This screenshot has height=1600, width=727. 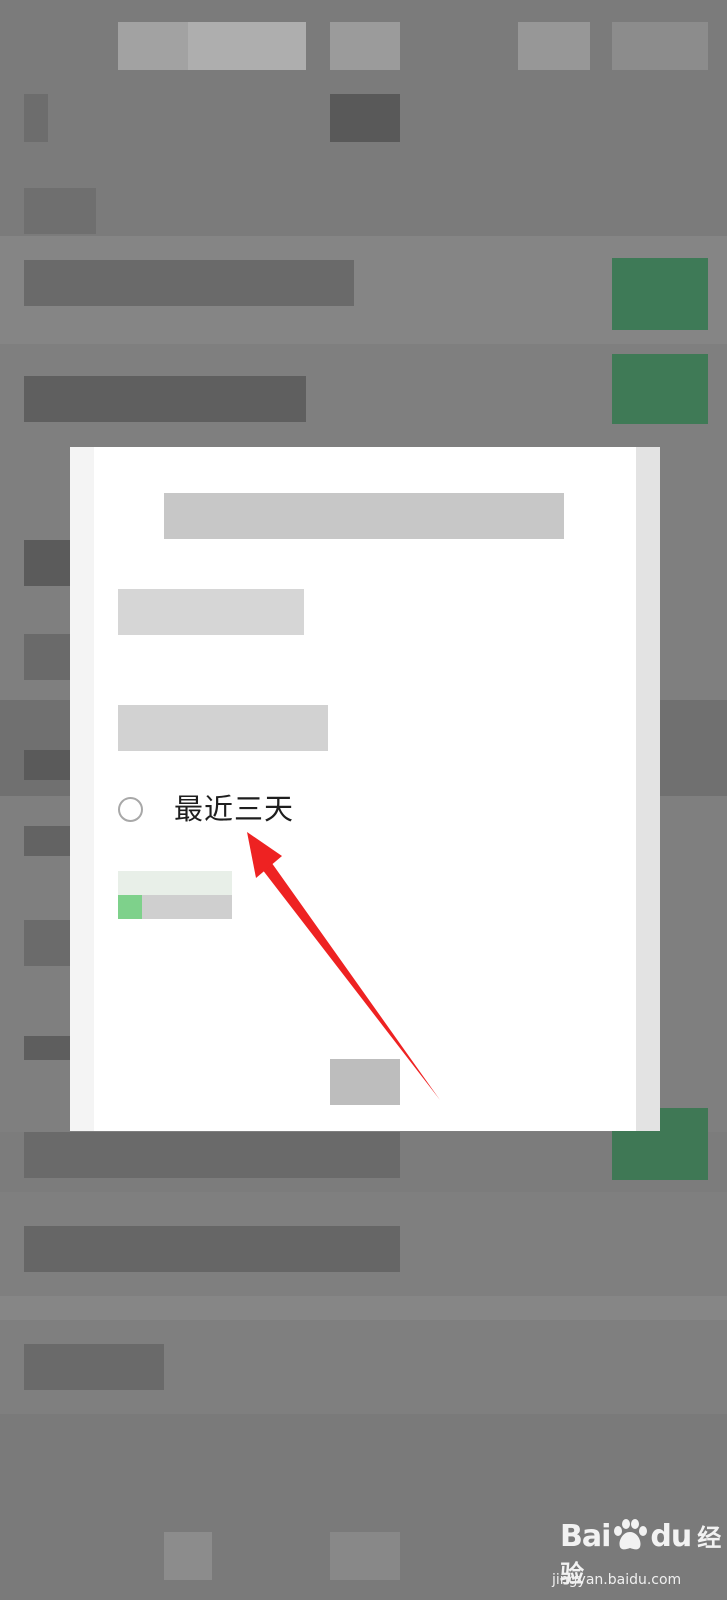 I want to click on divider-blurred, so click(x=363, y=1308).